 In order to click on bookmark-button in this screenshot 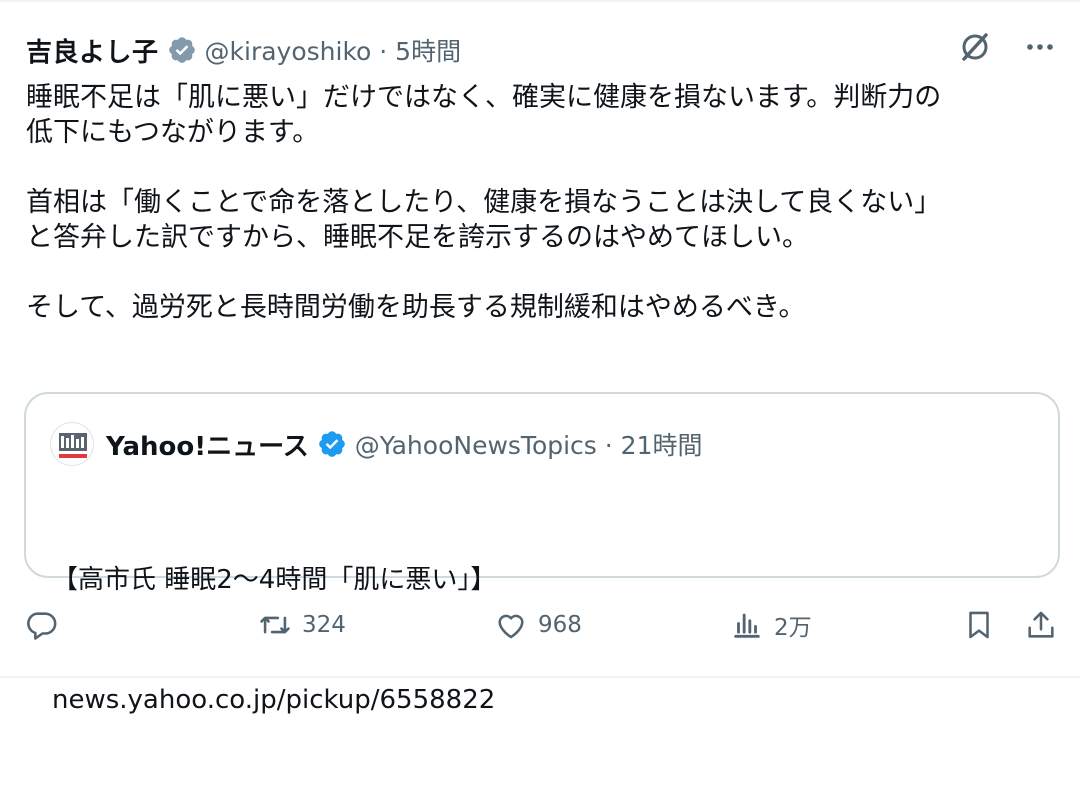, I will do `click(979, 625)`.